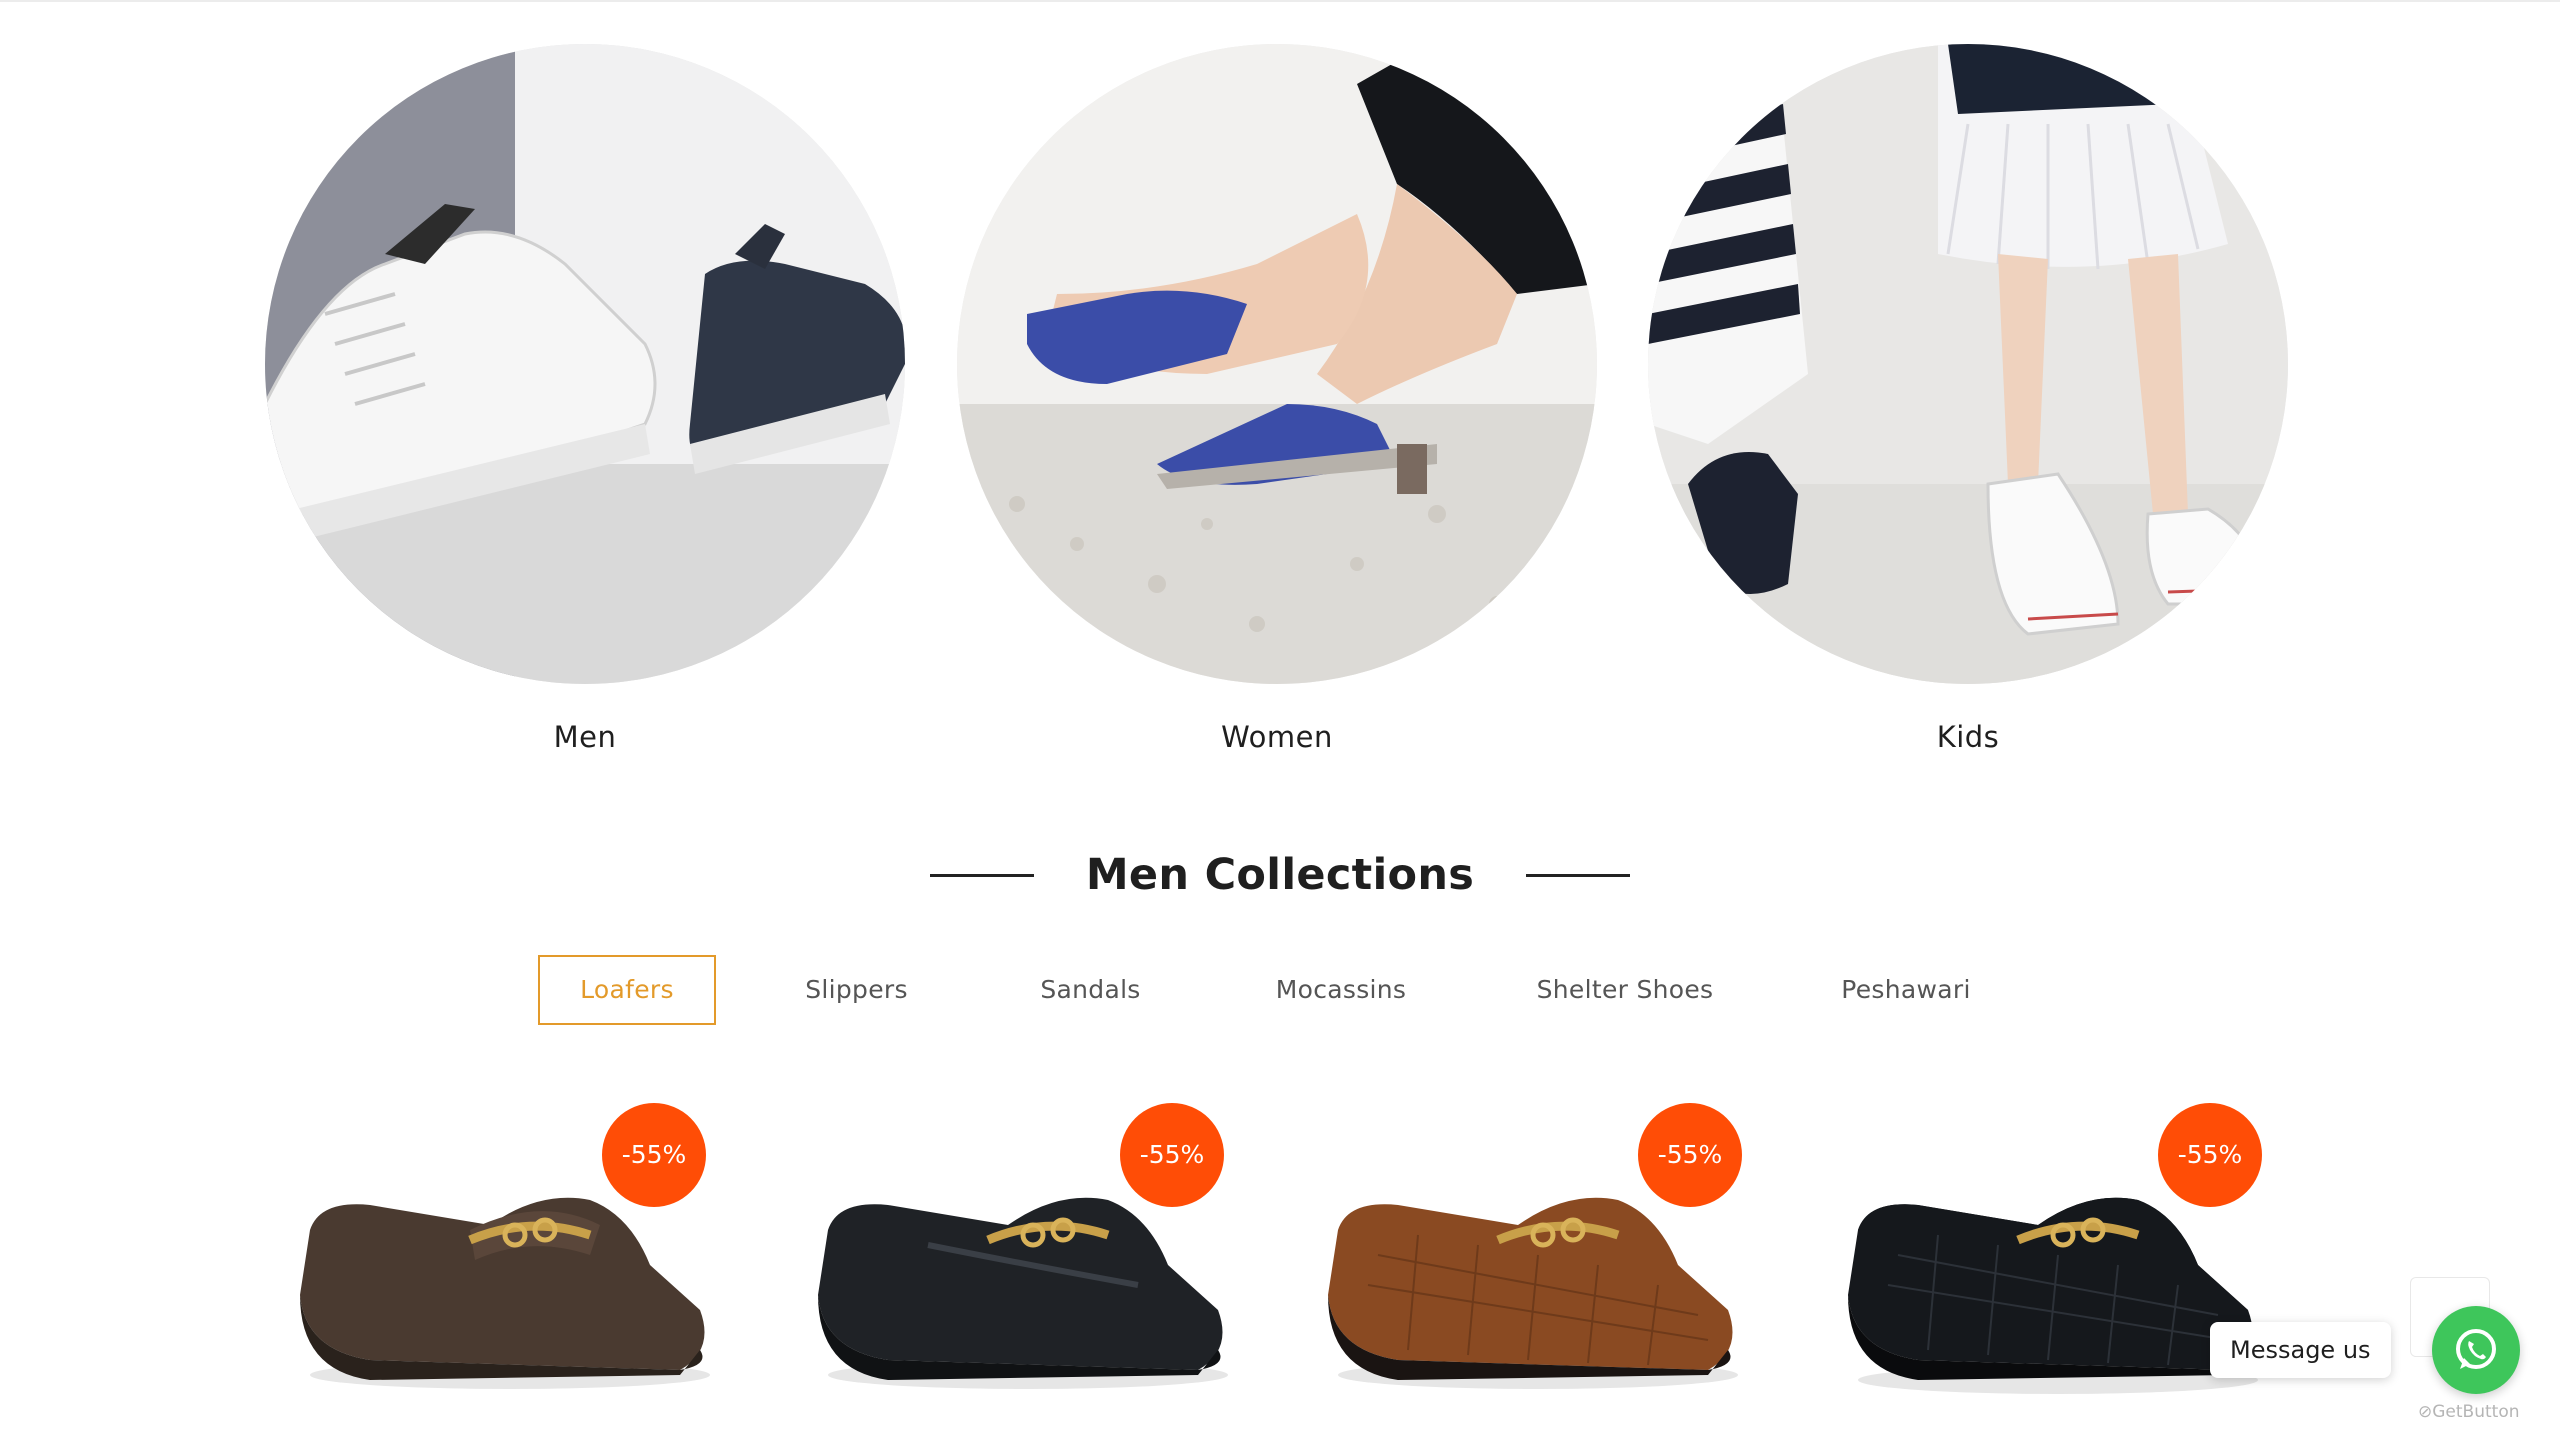 This screenshot has height=1436, width=2560. What do you see at coordinates (1968, 737) in the screenshot?
I see `category-kids-label: Kids` at bounding box center [1968, 737].